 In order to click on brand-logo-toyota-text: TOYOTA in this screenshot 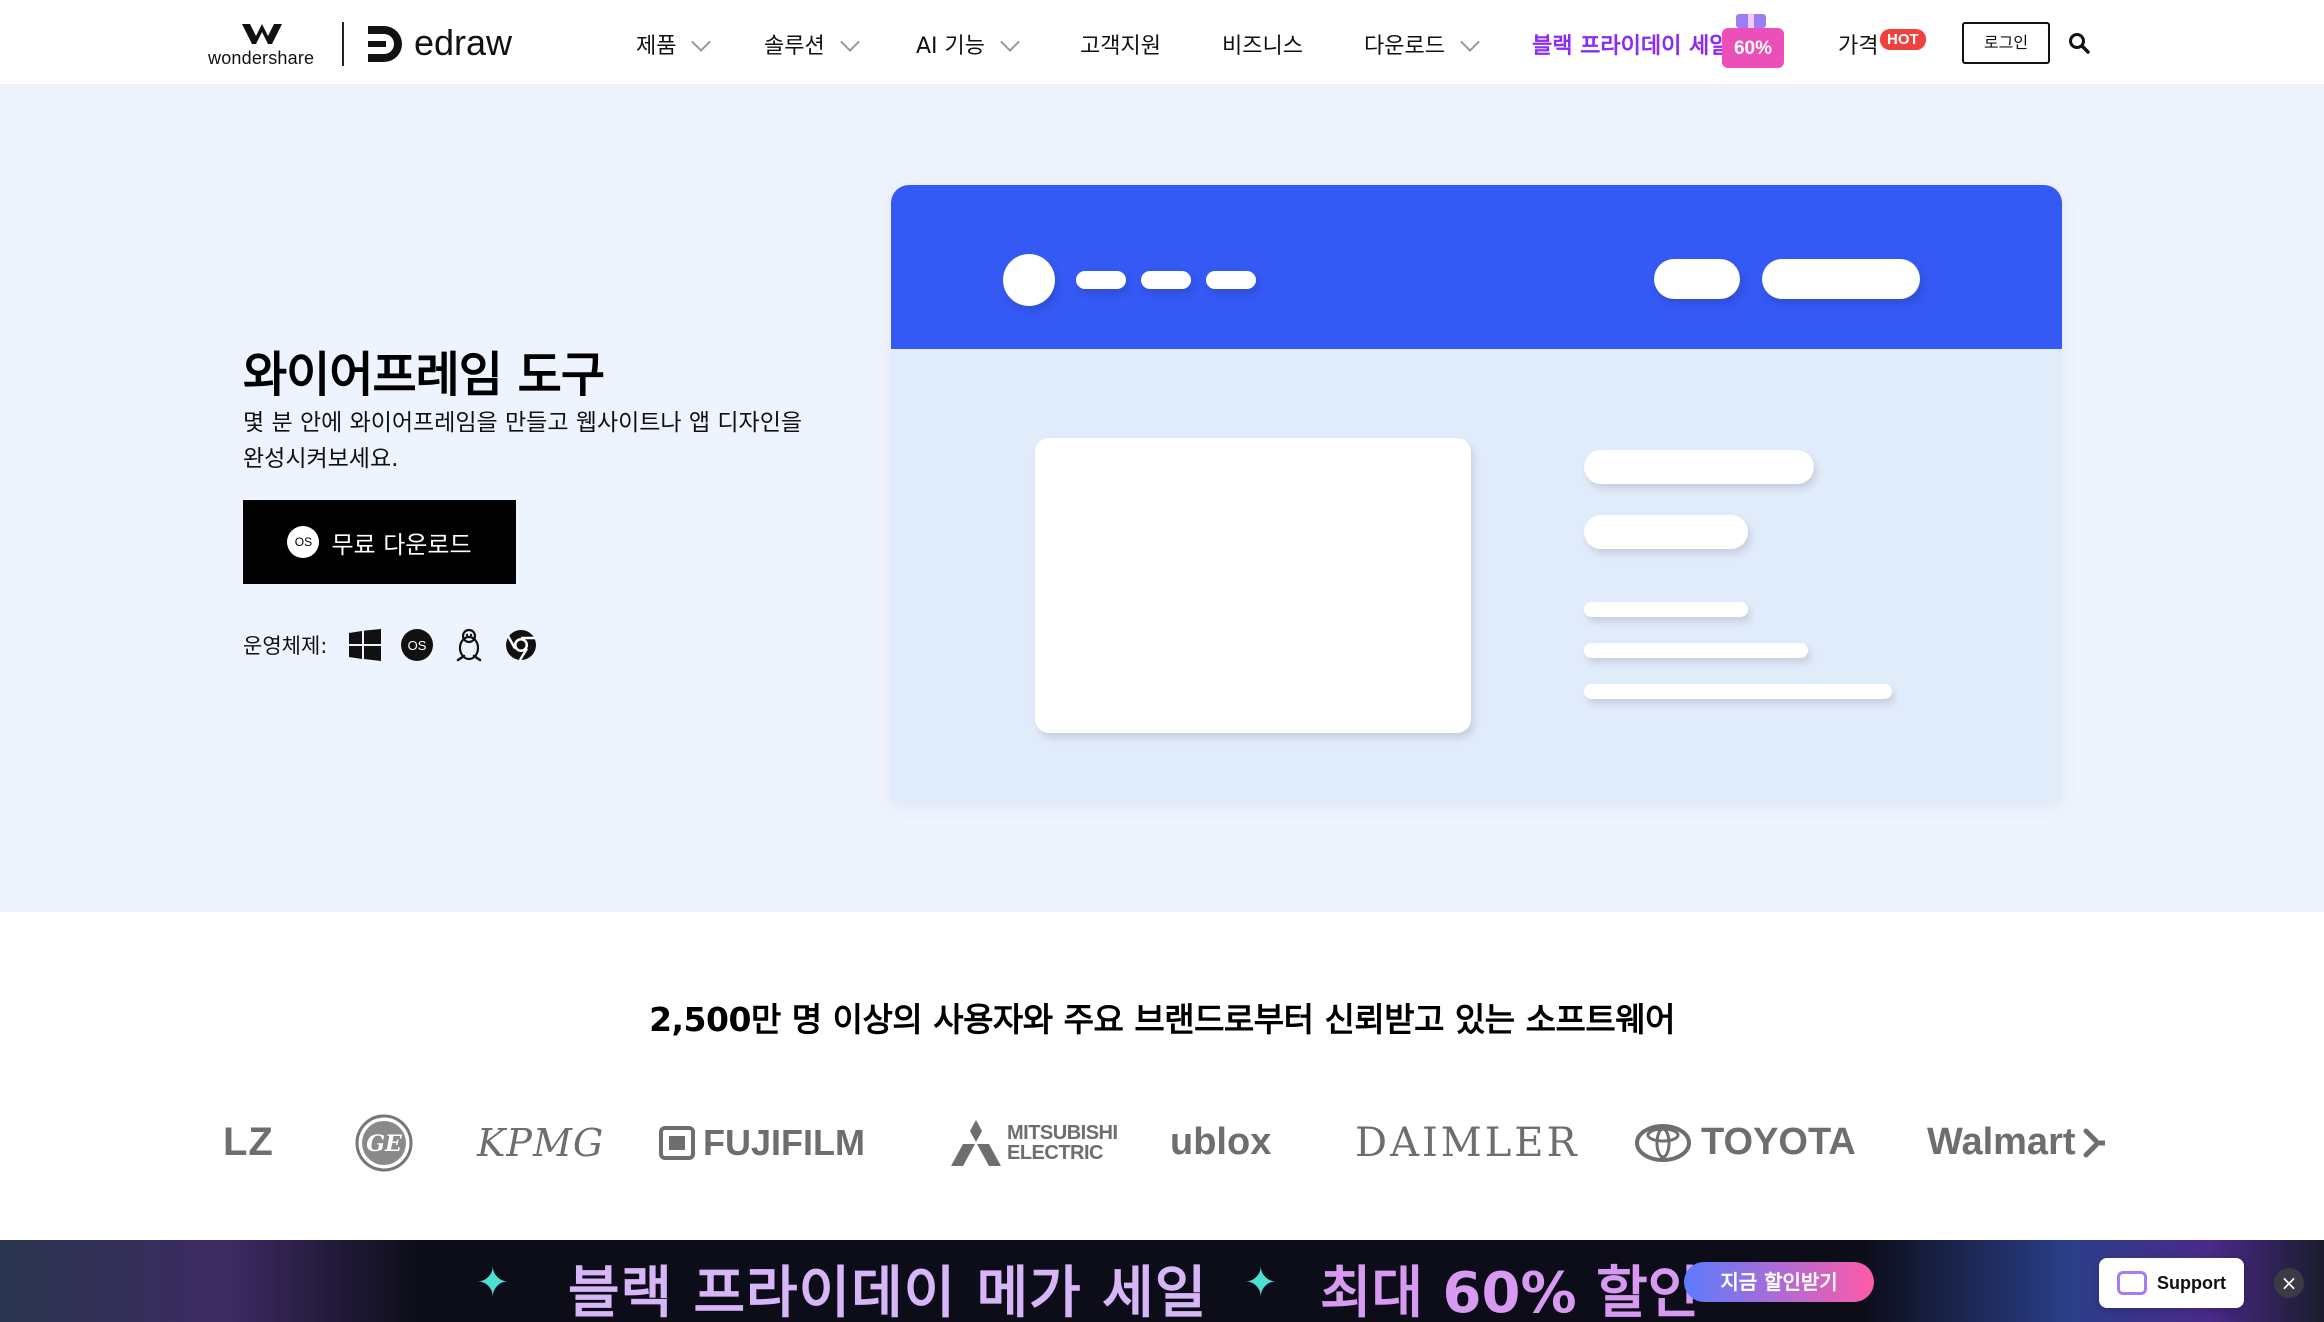, I will do `click(1778, 1142)`.